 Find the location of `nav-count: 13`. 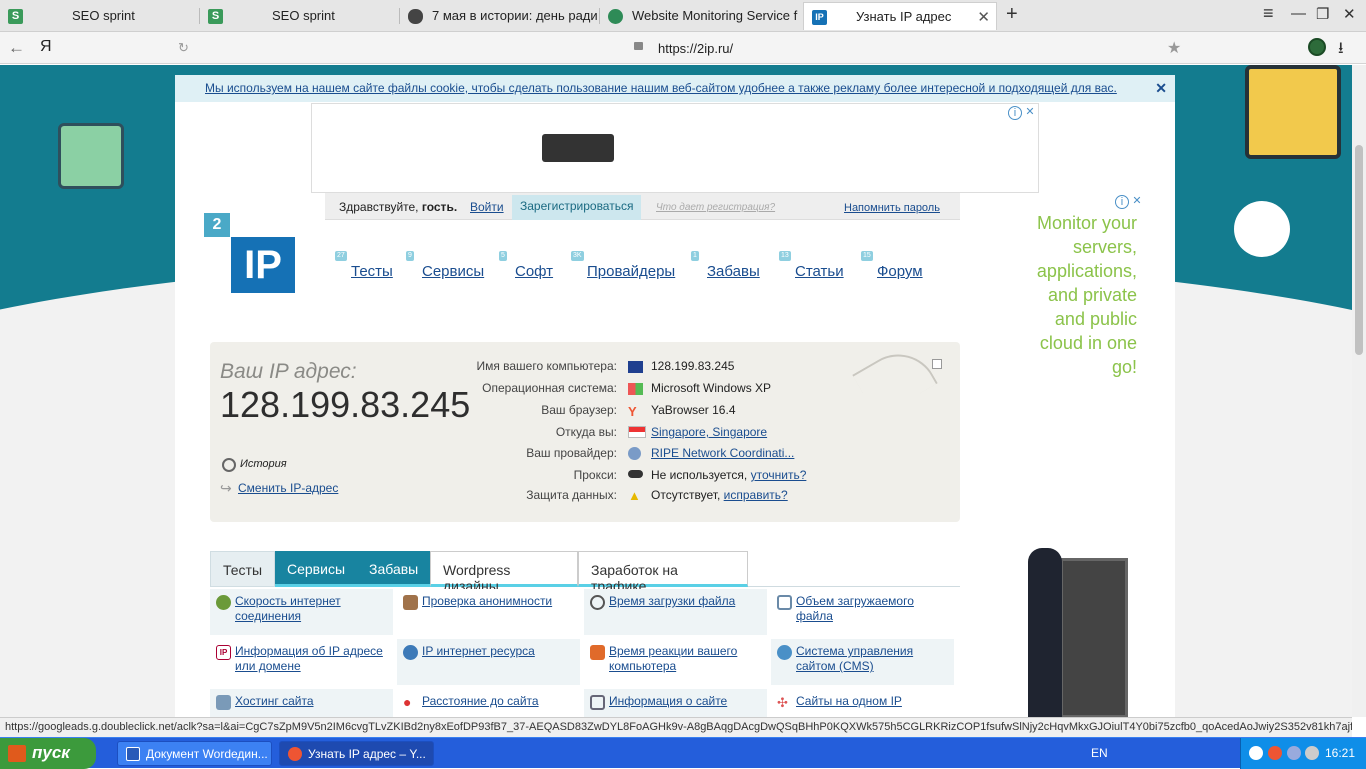

nav-count: 13 is located at coordinates (785, 256).